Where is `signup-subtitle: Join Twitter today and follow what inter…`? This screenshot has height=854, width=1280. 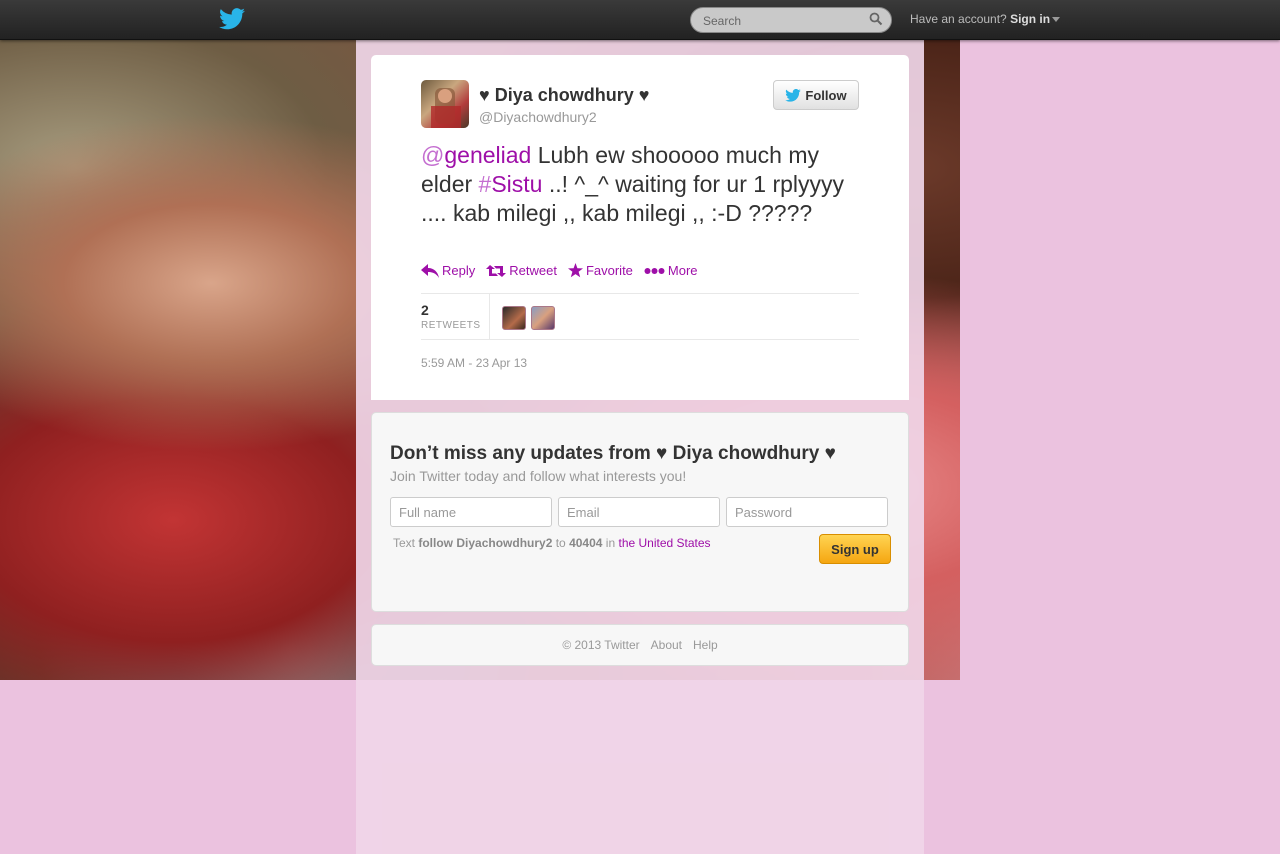 signup-subtitle: Join Twitter today and follow what inter… is located at coordinates (538, 476).